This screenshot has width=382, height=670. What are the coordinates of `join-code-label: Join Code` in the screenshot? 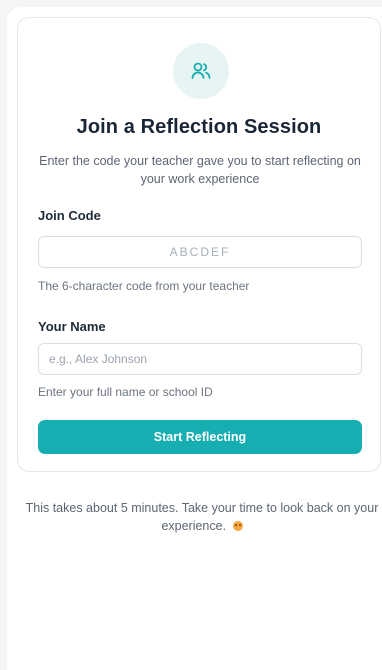 It's located at (69, 215).